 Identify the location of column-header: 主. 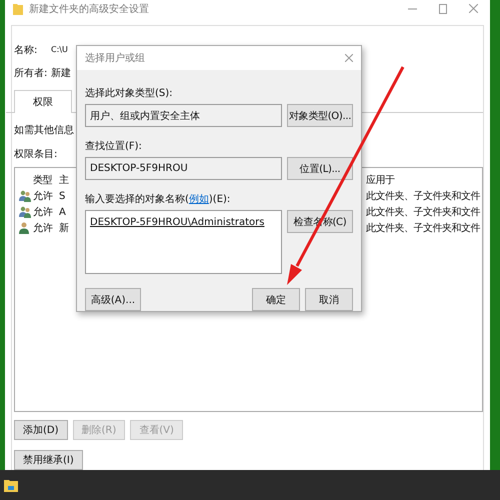
(63, 180).